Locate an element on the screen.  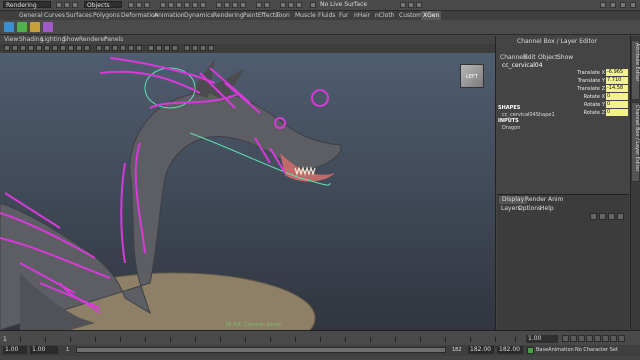
anim-layer-label: BaseAnimation is located at coordinates (555, 350).